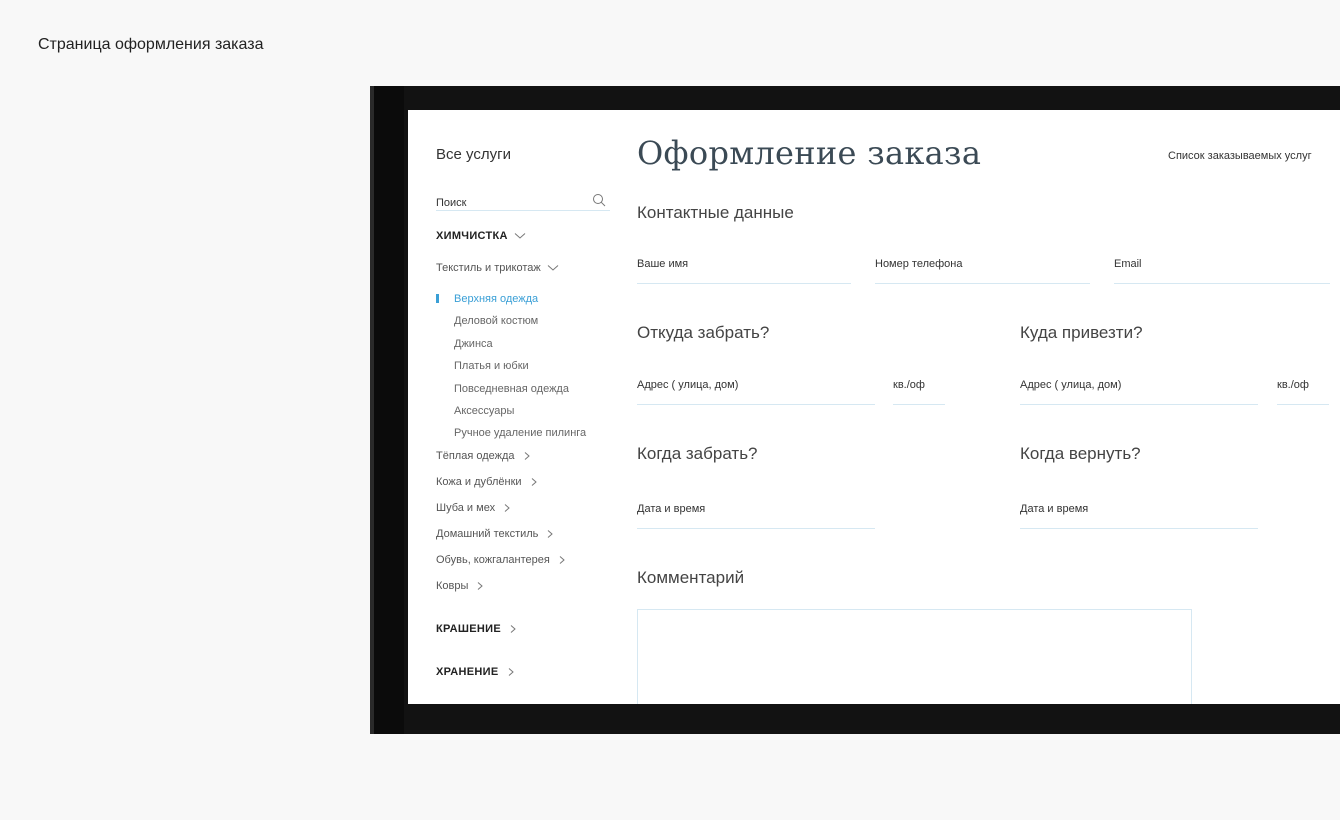 The width and height of the screenshot is (1340, 820). Describe the element at coordinates (496, 299) in the screenshot. I see `sidebar-item-label: Верхняя одежда` at that location.